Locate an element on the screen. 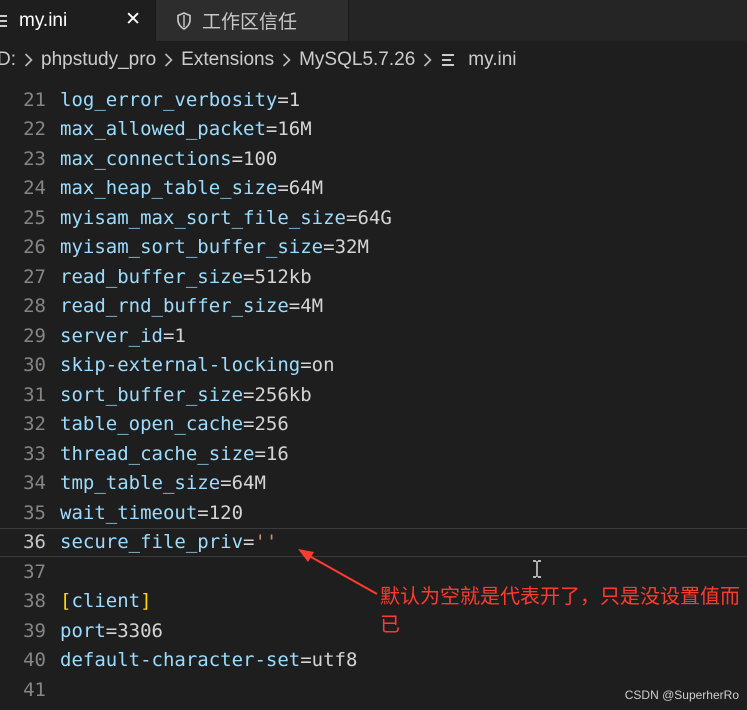  text-cursor-icon is located at coordinates (537, 569).